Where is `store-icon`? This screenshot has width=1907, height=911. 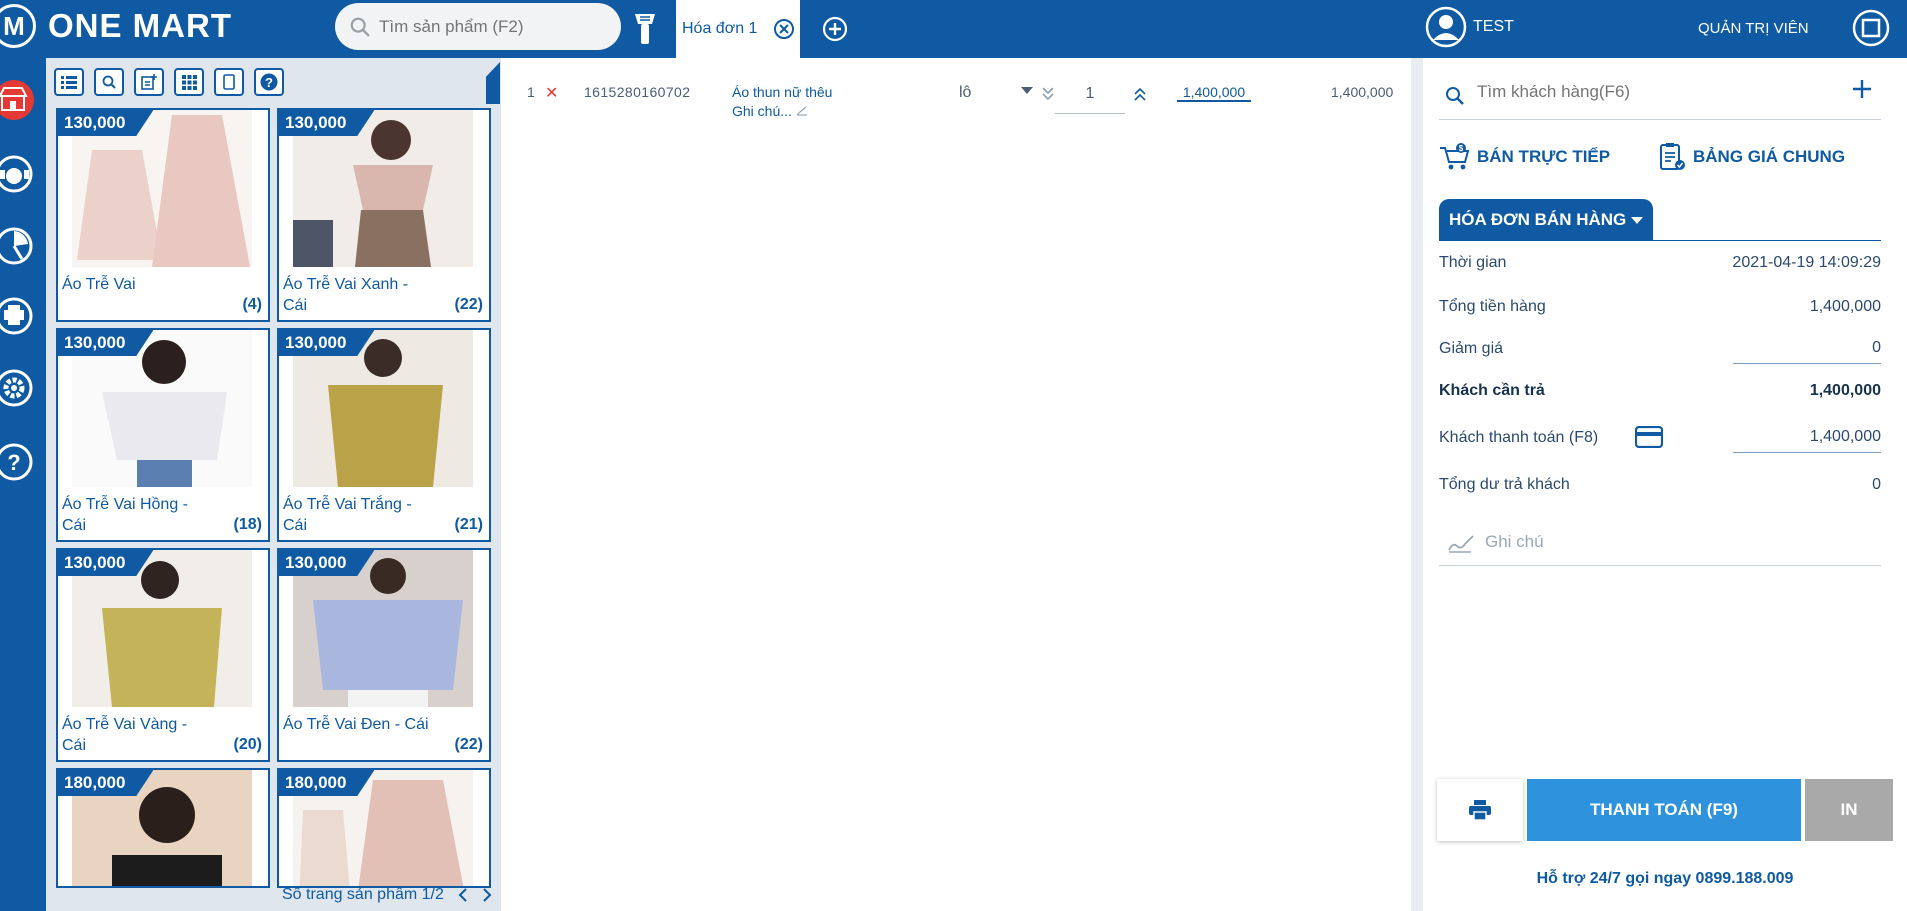 store-icon is located at coordinates (20, 100).